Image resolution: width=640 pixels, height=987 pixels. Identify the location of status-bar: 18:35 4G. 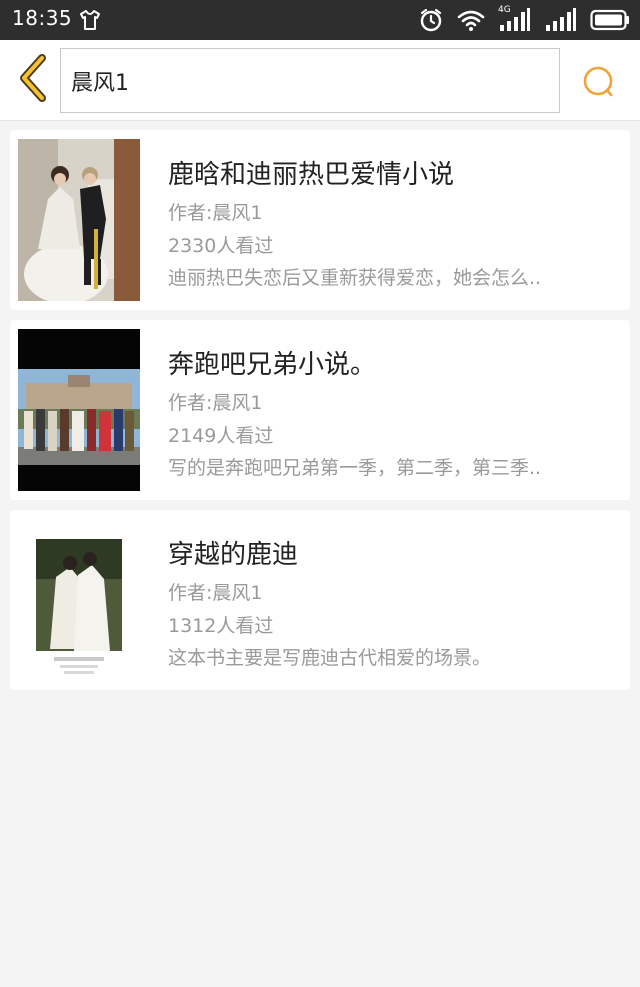
(320, 20).